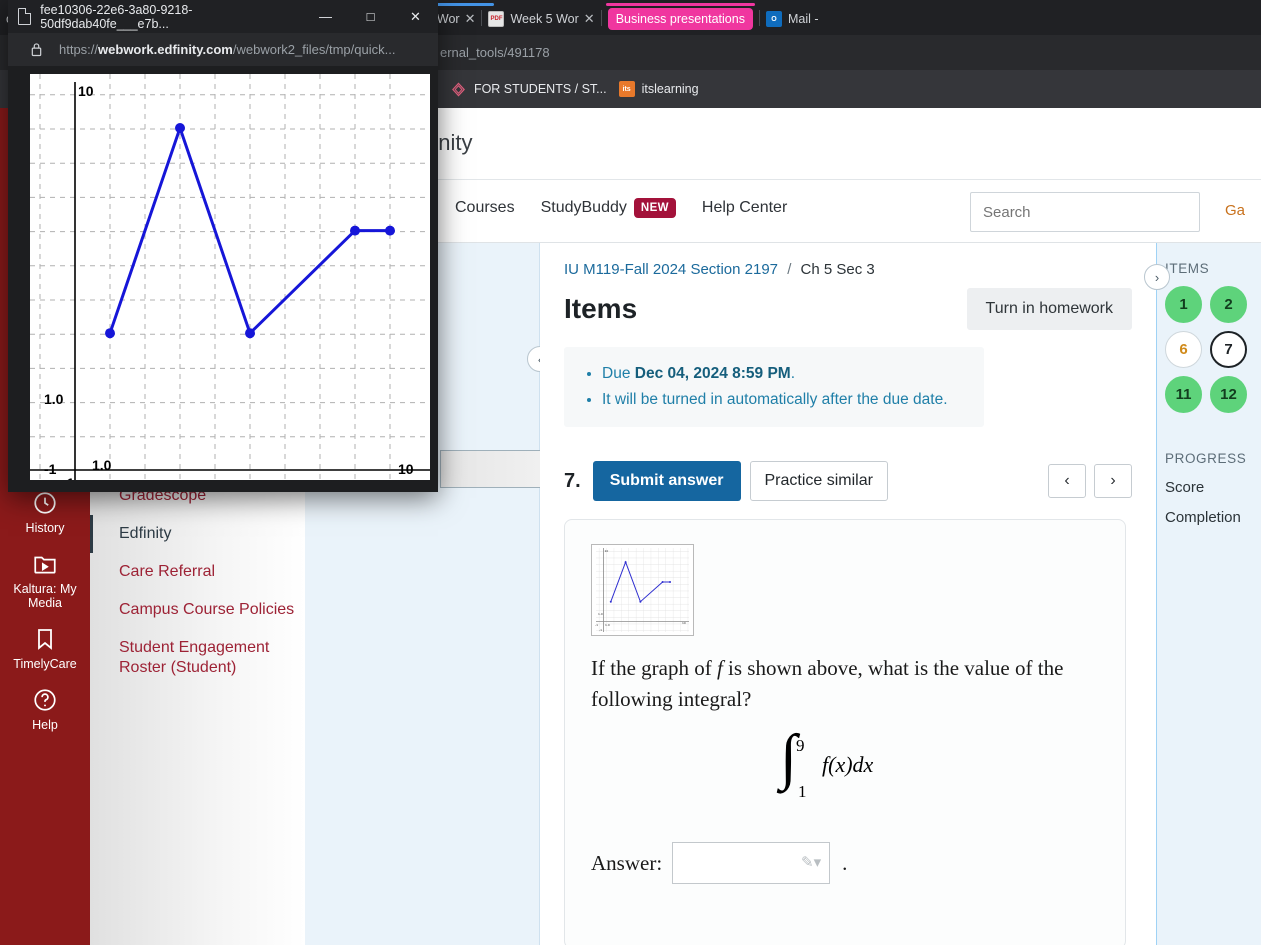 Image resolution: width=1261 pixels, height=945 pixels. What do you see at coordinates (680, 4) in the screenshot?
I see `tab-accent-bar` at bounding box center [680, 4].